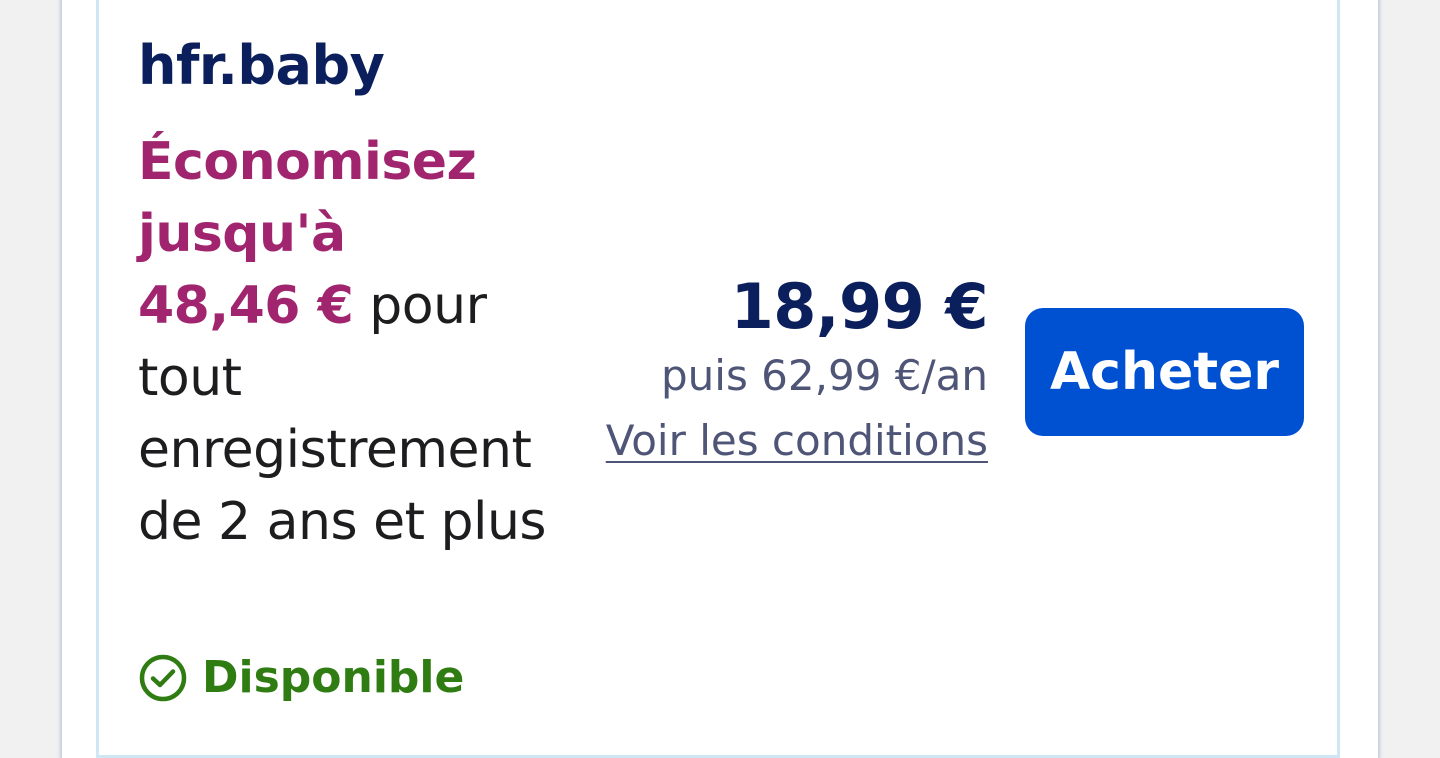  What do you see at coordinates (246, 306) in the screenshot?
I see `promo-amount: 48,46 €` at bounding box center [246, 306].